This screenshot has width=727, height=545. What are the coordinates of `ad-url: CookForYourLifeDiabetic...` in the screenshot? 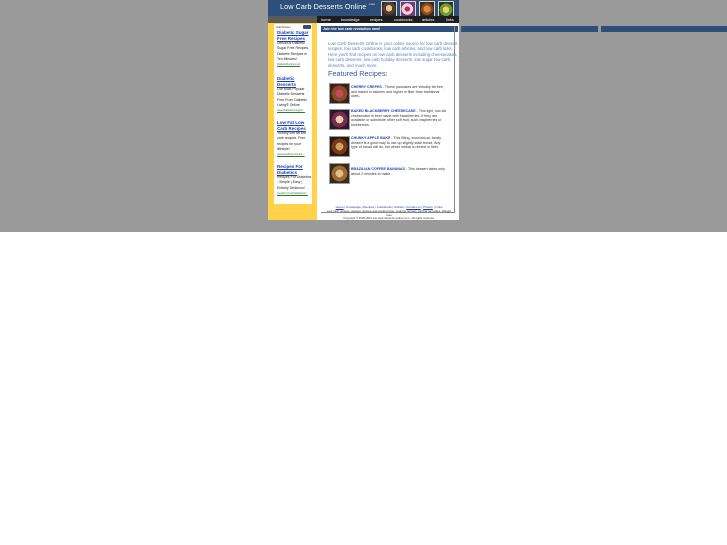 It's located at (294, 194).